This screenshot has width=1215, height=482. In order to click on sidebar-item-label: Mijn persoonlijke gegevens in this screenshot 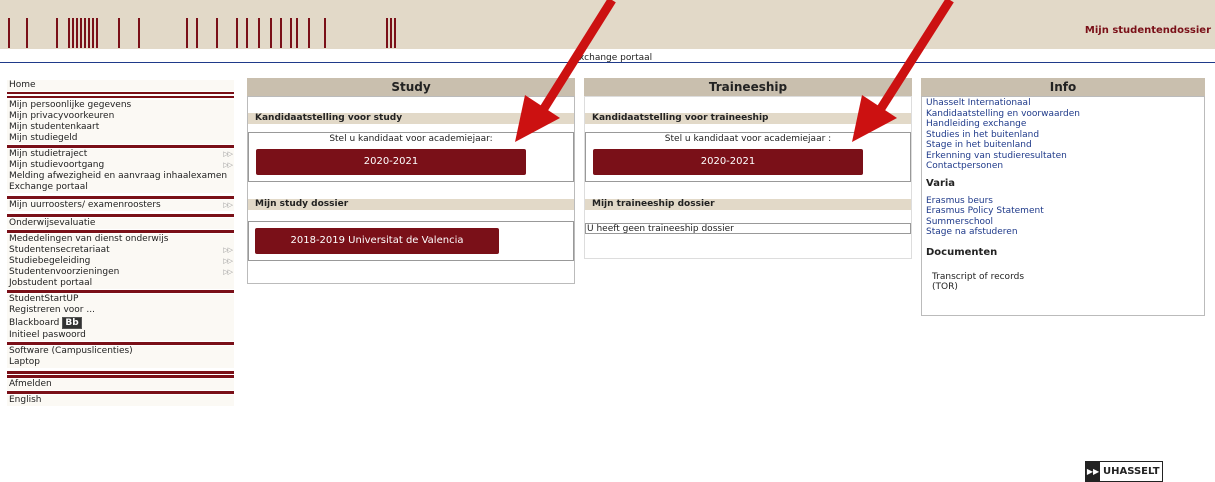, I will do `click(70, 105)`.